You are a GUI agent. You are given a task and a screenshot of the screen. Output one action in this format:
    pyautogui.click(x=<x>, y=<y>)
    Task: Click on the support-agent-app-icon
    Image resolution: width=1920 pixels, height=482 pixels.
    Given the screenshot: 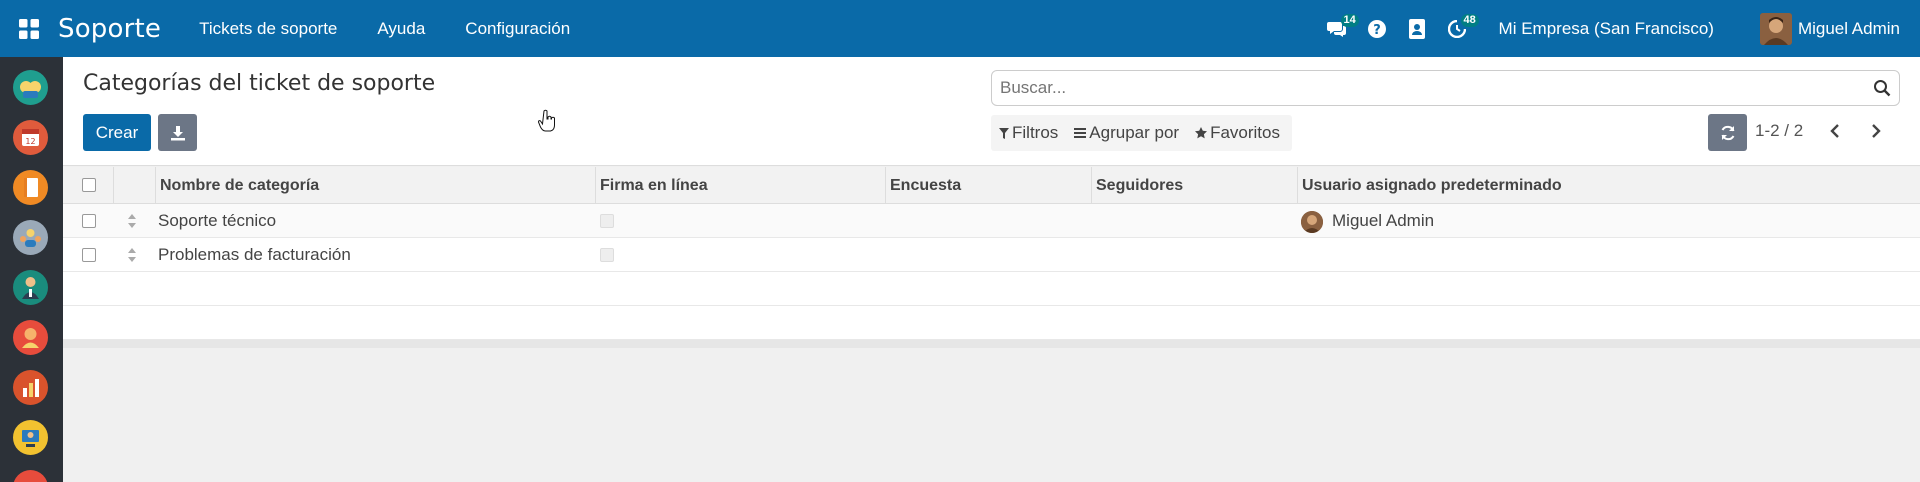 What is the action you would take?
    pyautogui.click(x=30, y=437)
    